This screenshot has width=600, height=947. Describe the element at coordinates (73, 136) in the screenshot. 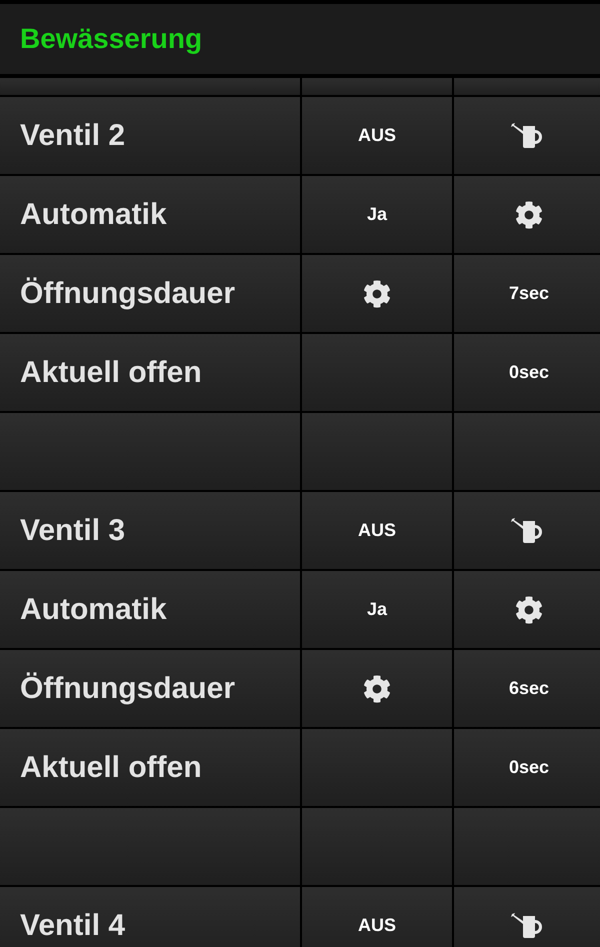

I see `row-label: Ventil 2` at that location.